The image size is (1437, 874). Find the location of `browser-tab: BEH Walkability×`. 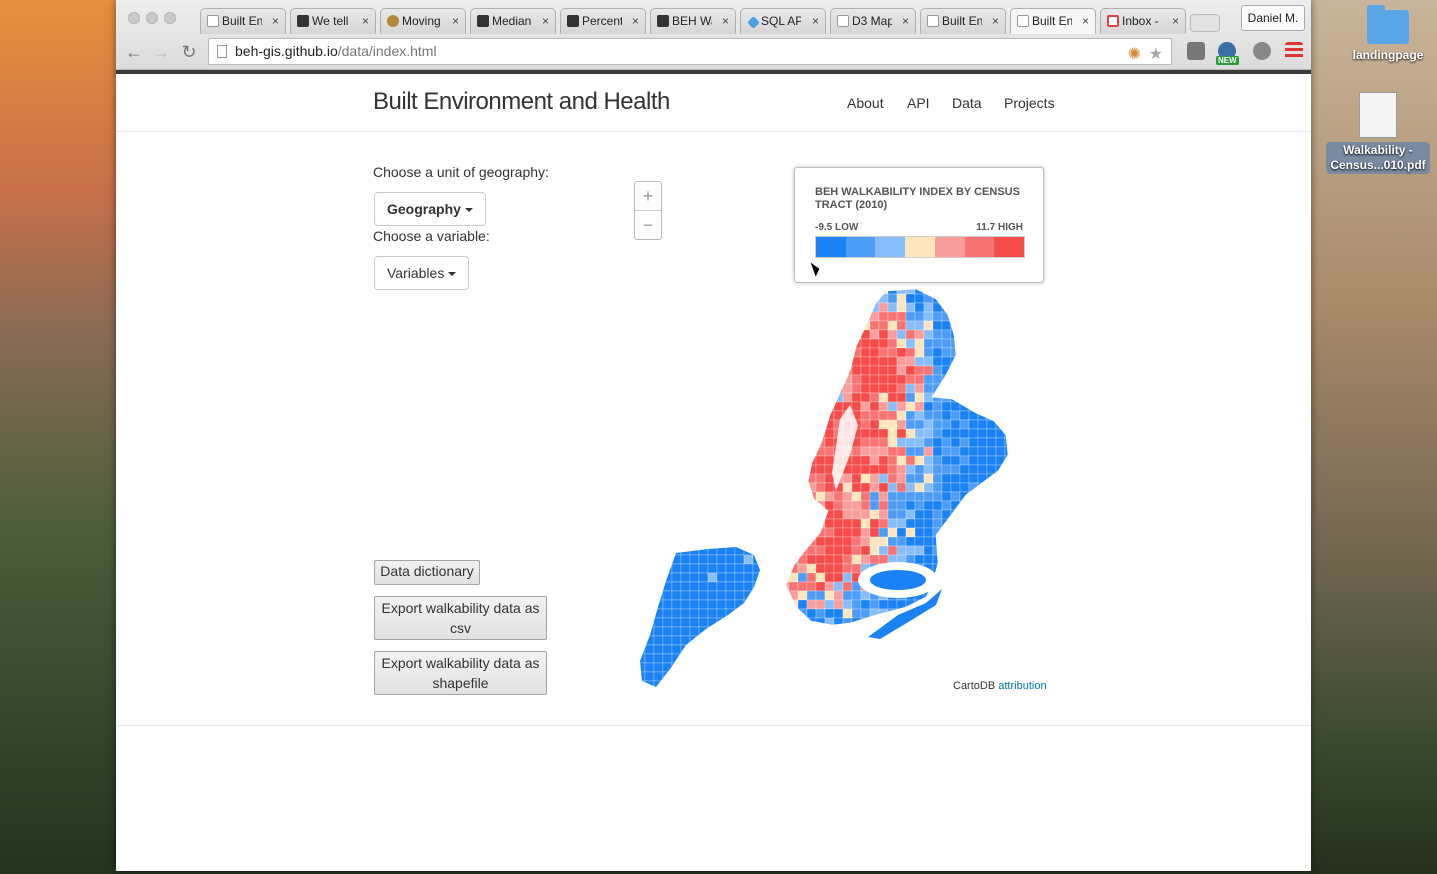

browser-tab: BEH Walkability× is located at coordinates (693, 21).